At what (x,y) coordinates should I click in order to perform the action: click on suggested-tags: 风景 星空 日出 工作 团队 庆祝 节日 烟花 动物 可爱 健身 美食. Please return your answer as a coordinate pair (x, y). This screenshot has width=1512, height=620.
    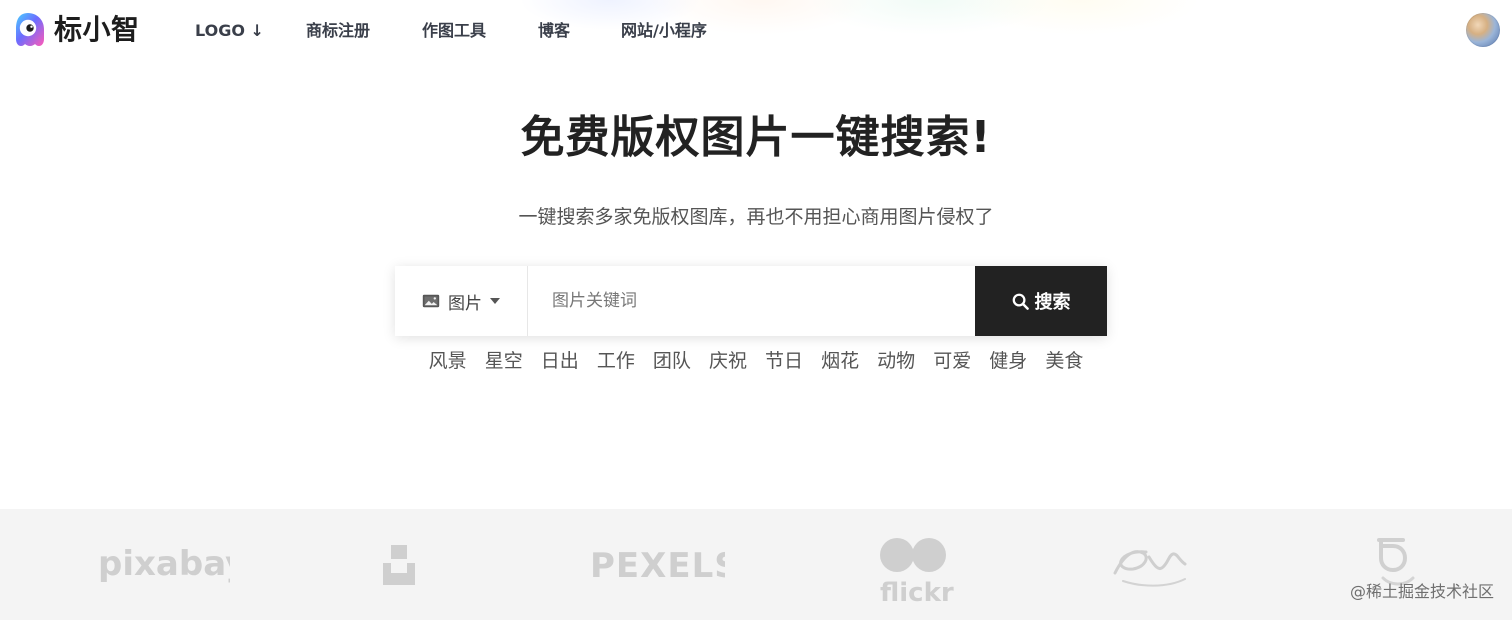
    Looking at the image, I should click on (756, 361).